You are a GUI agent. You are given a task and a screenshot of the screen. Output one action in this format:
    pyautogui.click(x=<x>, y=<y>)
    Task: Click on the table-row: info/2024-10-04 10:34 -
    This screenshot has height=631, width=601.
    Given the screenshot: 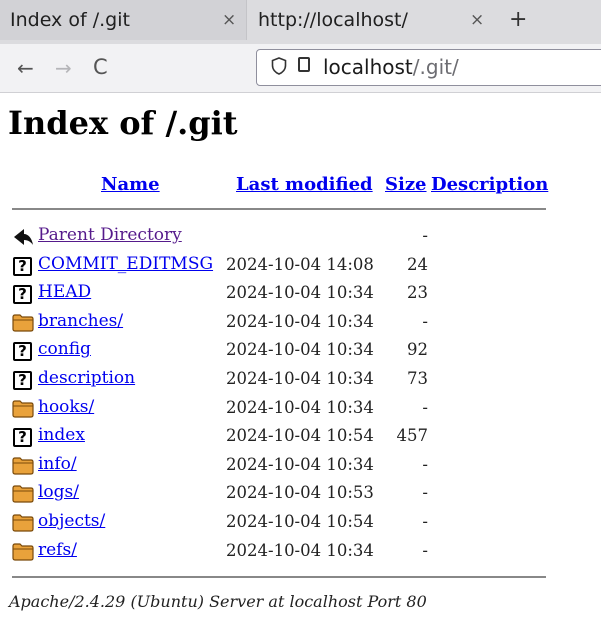 What is the action you would take?
    pyautogui.click(x=300, y=467)
    